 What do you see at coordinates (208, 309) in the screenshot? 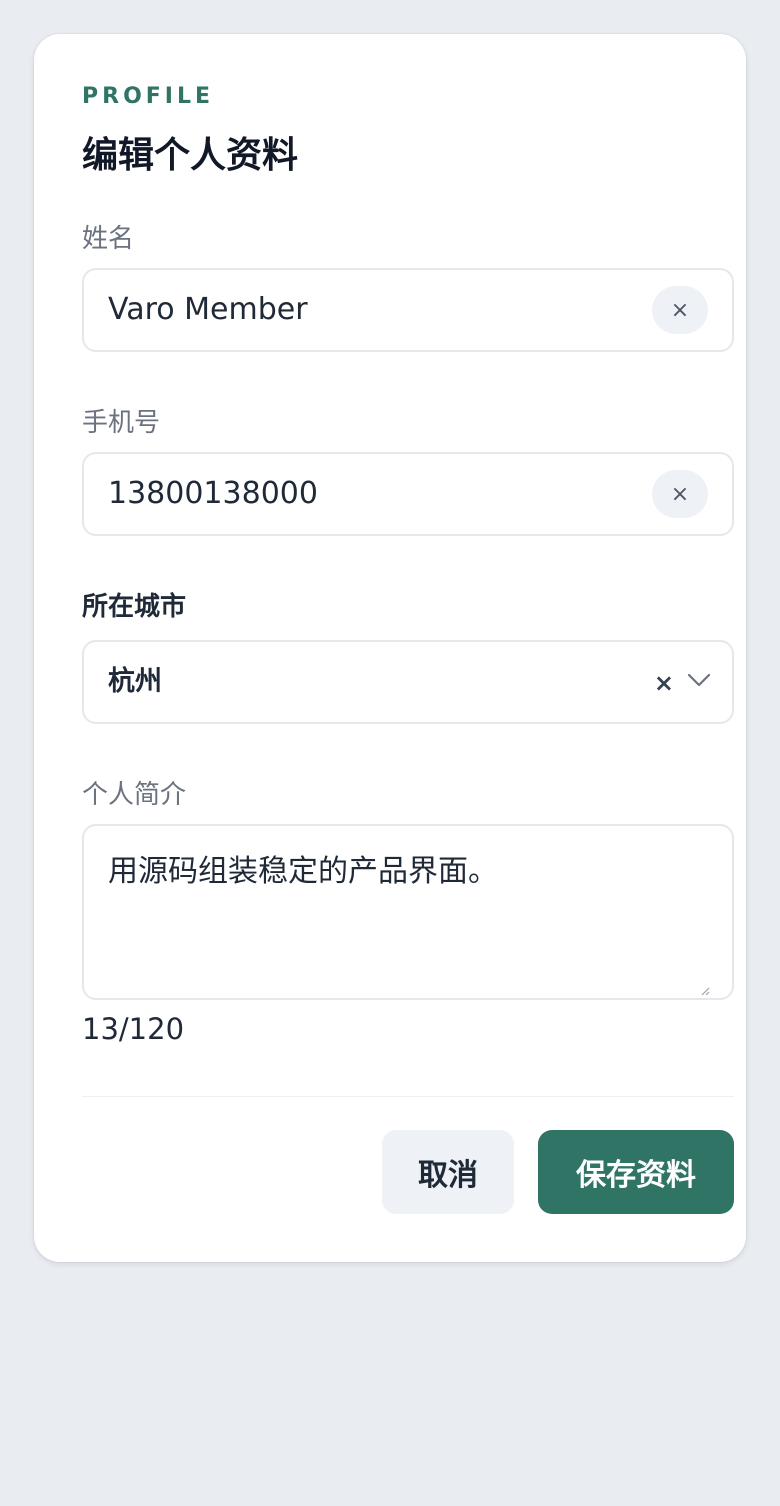
I see `name-value: Varo Member` at bounding box center [208, 309].